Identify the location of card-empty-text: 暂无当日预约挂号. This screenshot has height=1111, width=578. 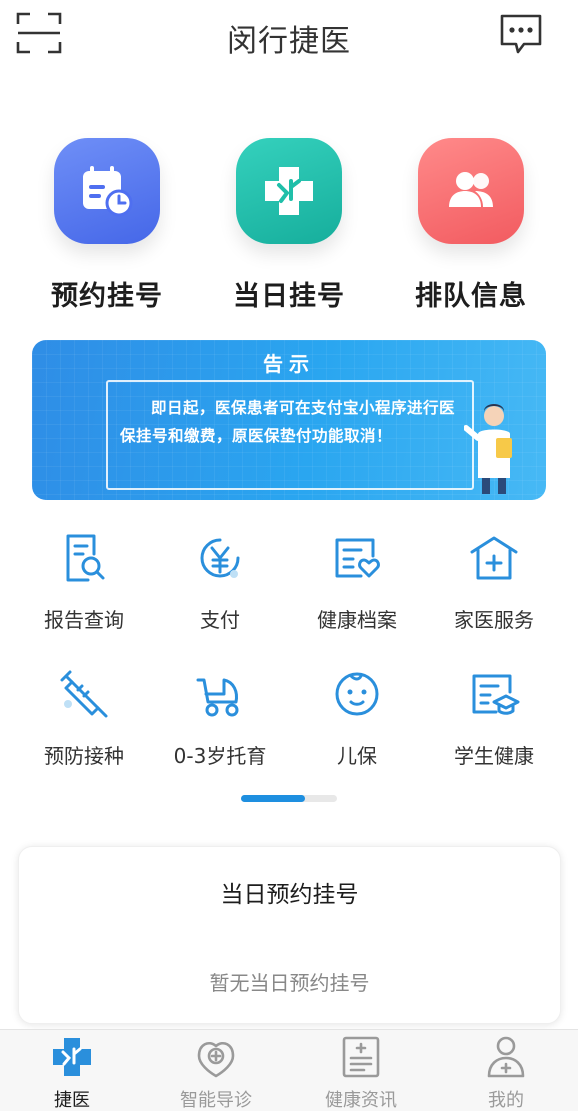
(289, 983).